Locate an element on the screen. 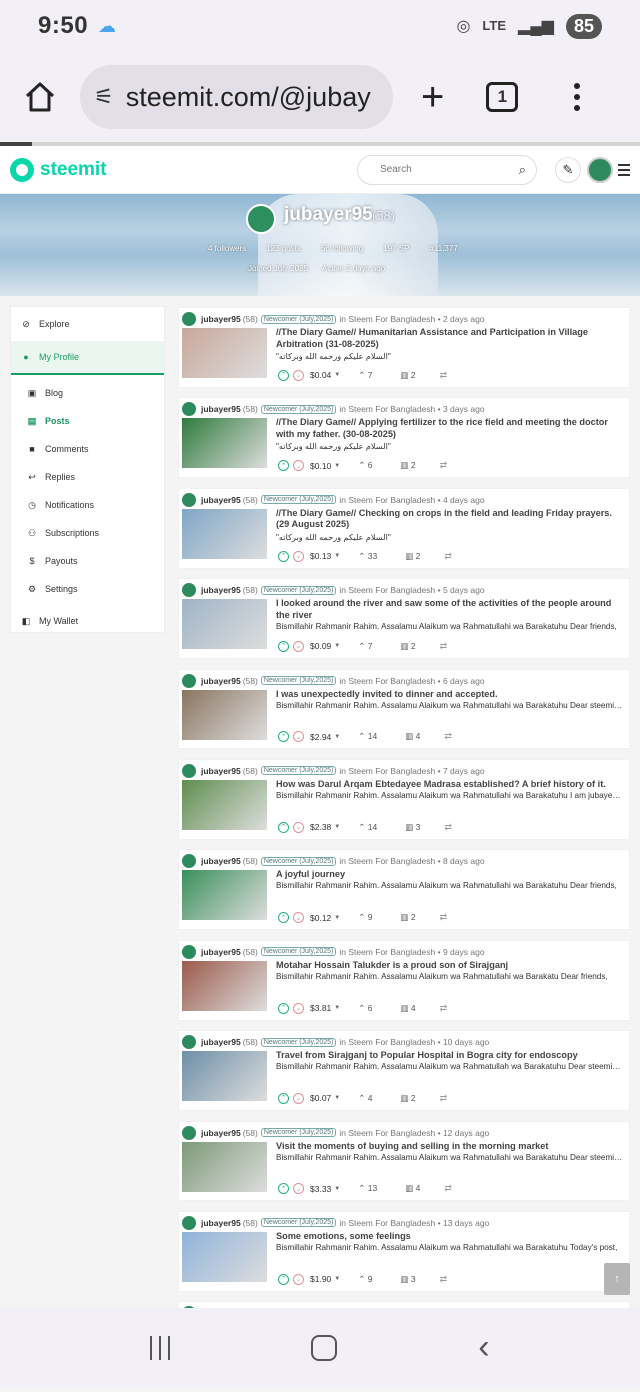 This screenshot has width=640, height=1392. following-count: 56 following is located at coordinates (342, 248).